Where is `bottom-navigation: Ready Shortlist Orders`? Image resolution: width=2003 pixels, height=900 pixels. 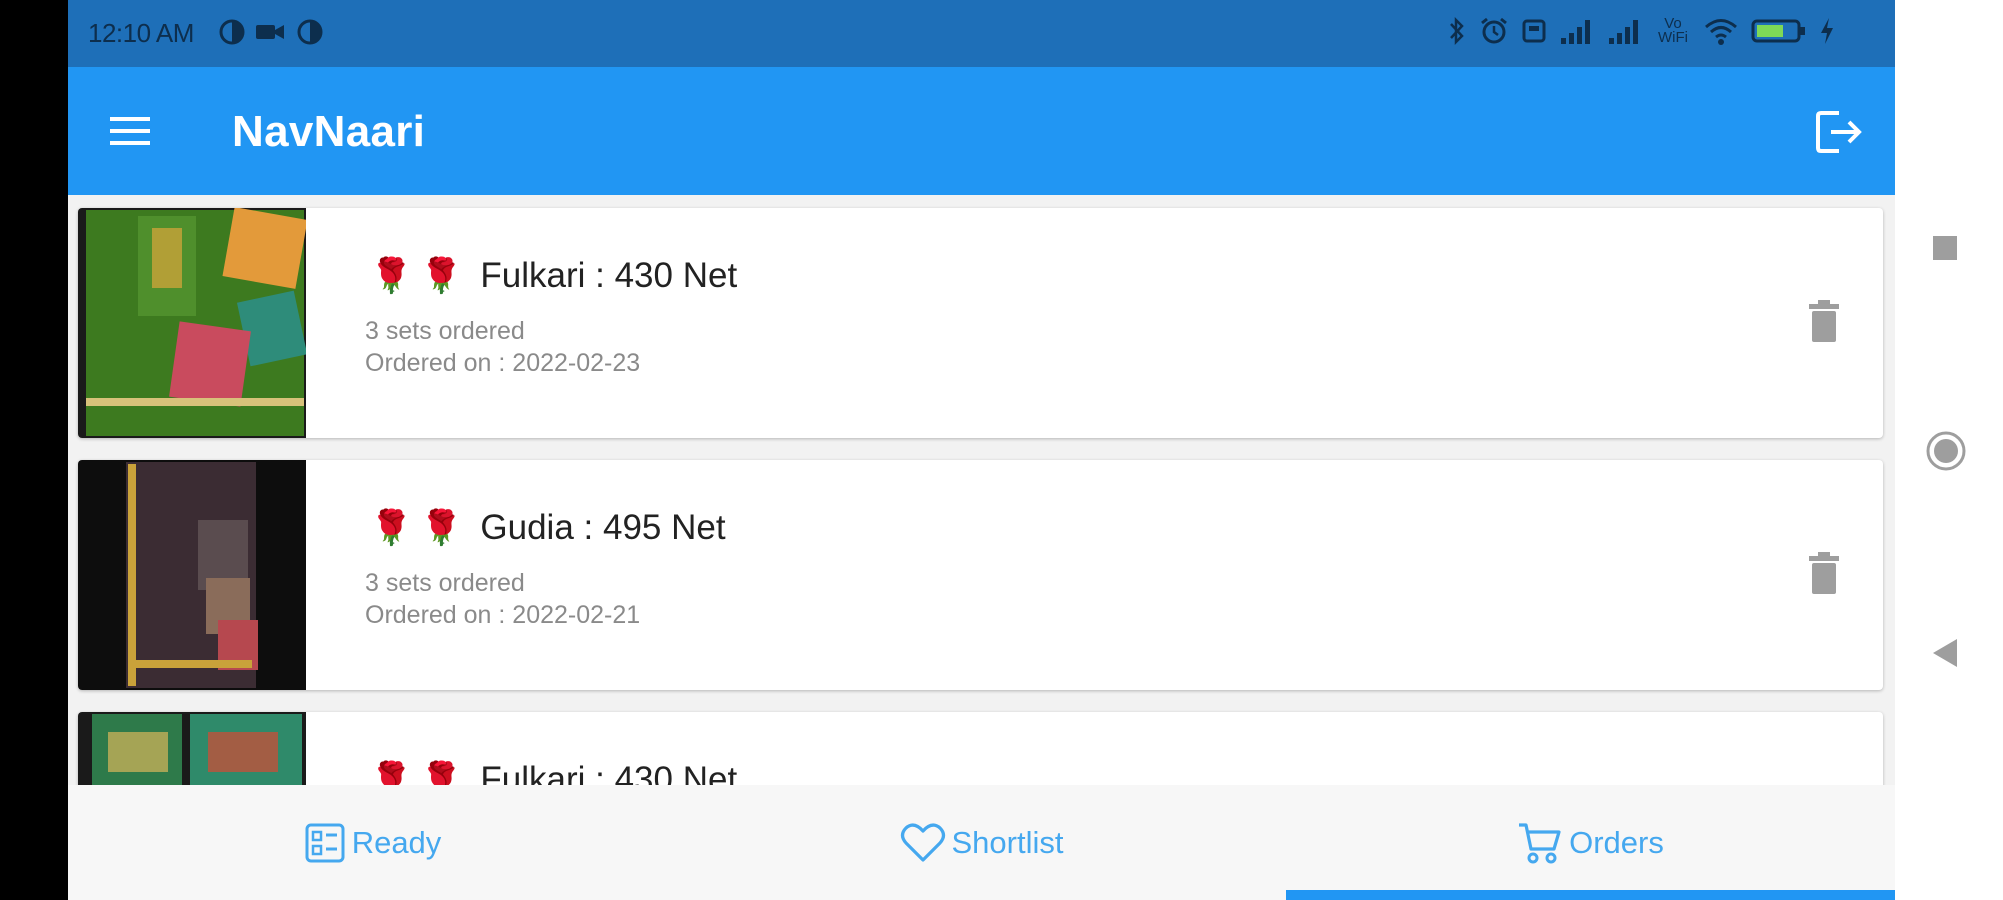
bottom-navigation: Ready Shortlist Orders is located at coordinates (981, 842).